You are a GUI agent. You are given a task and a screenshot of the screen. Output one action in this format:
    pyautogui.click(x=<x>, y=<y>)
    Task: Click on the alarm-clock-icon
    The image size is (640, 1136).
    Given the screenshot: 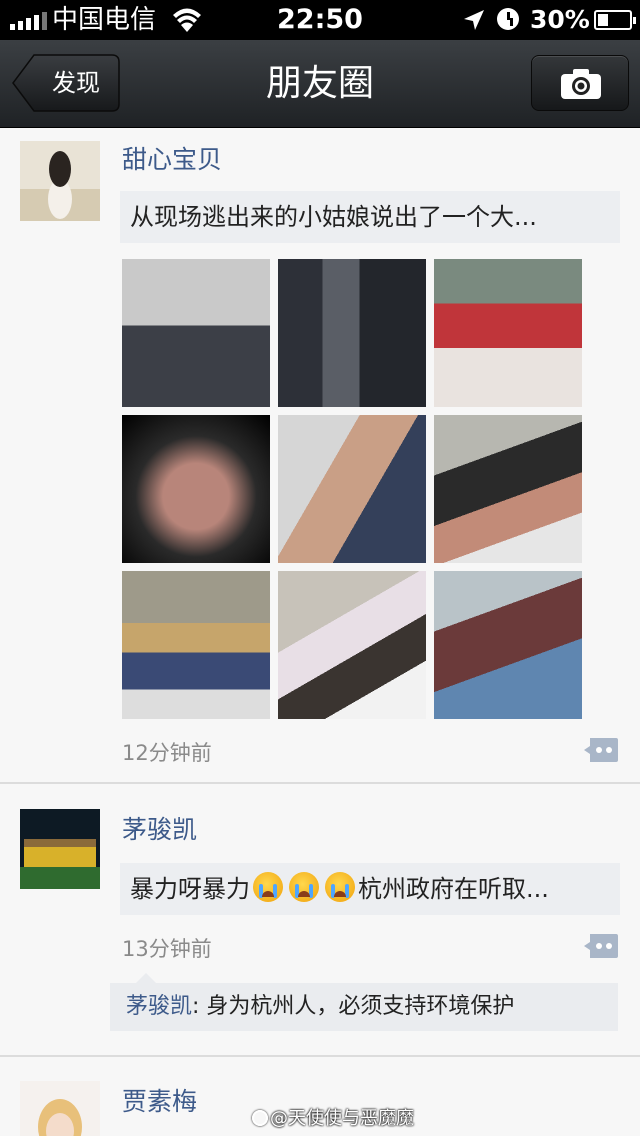 What is the action you would take?
    pyautogui.click(x=508, y=19)
    